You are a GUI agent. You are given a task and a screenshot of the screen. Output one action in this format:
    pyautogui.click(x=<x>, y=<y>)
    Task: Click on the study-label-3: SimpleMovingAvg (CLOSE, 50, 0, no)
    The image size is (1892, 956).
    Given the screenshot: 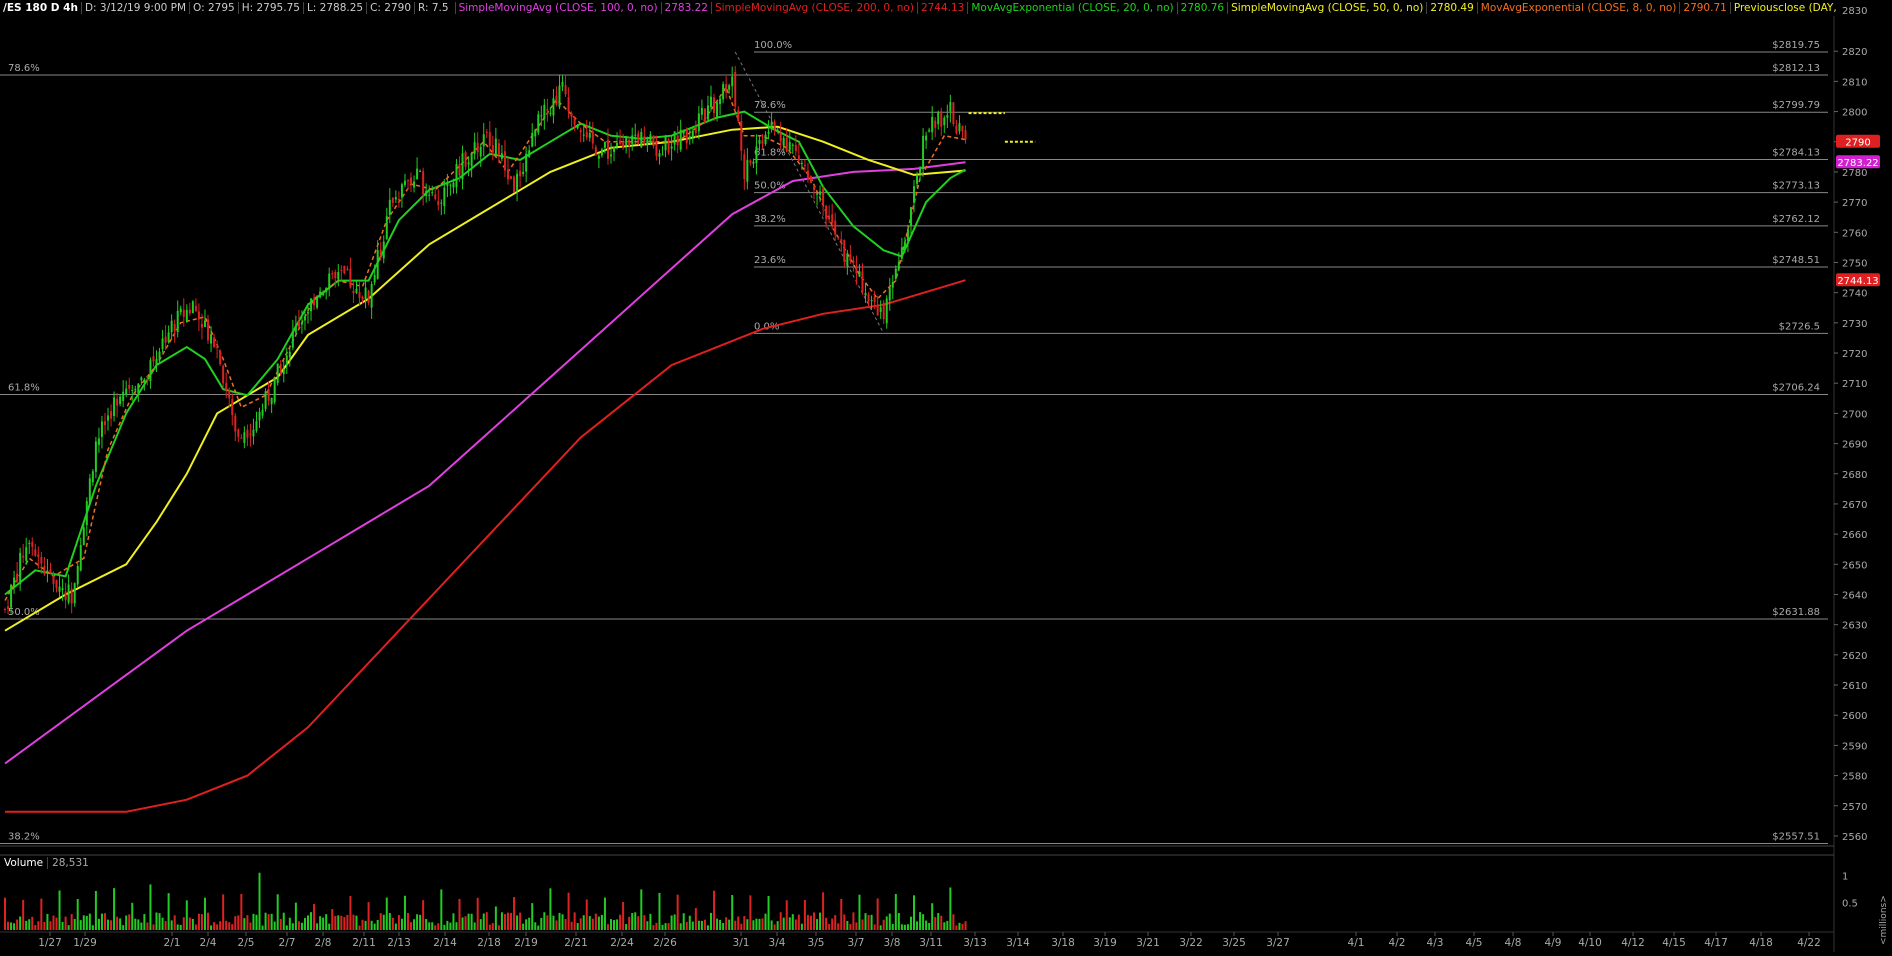 What is the action you would take?
    pyautogui.click(x=1327, y=8)
    